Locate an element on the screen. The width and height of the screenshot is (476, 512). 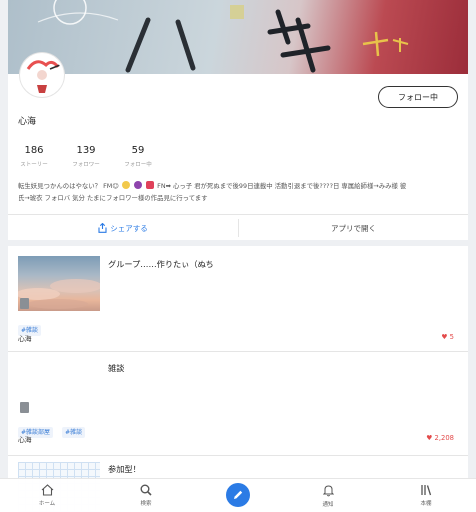
tab-notifications: 通知 is located at coordinates (328, 495).